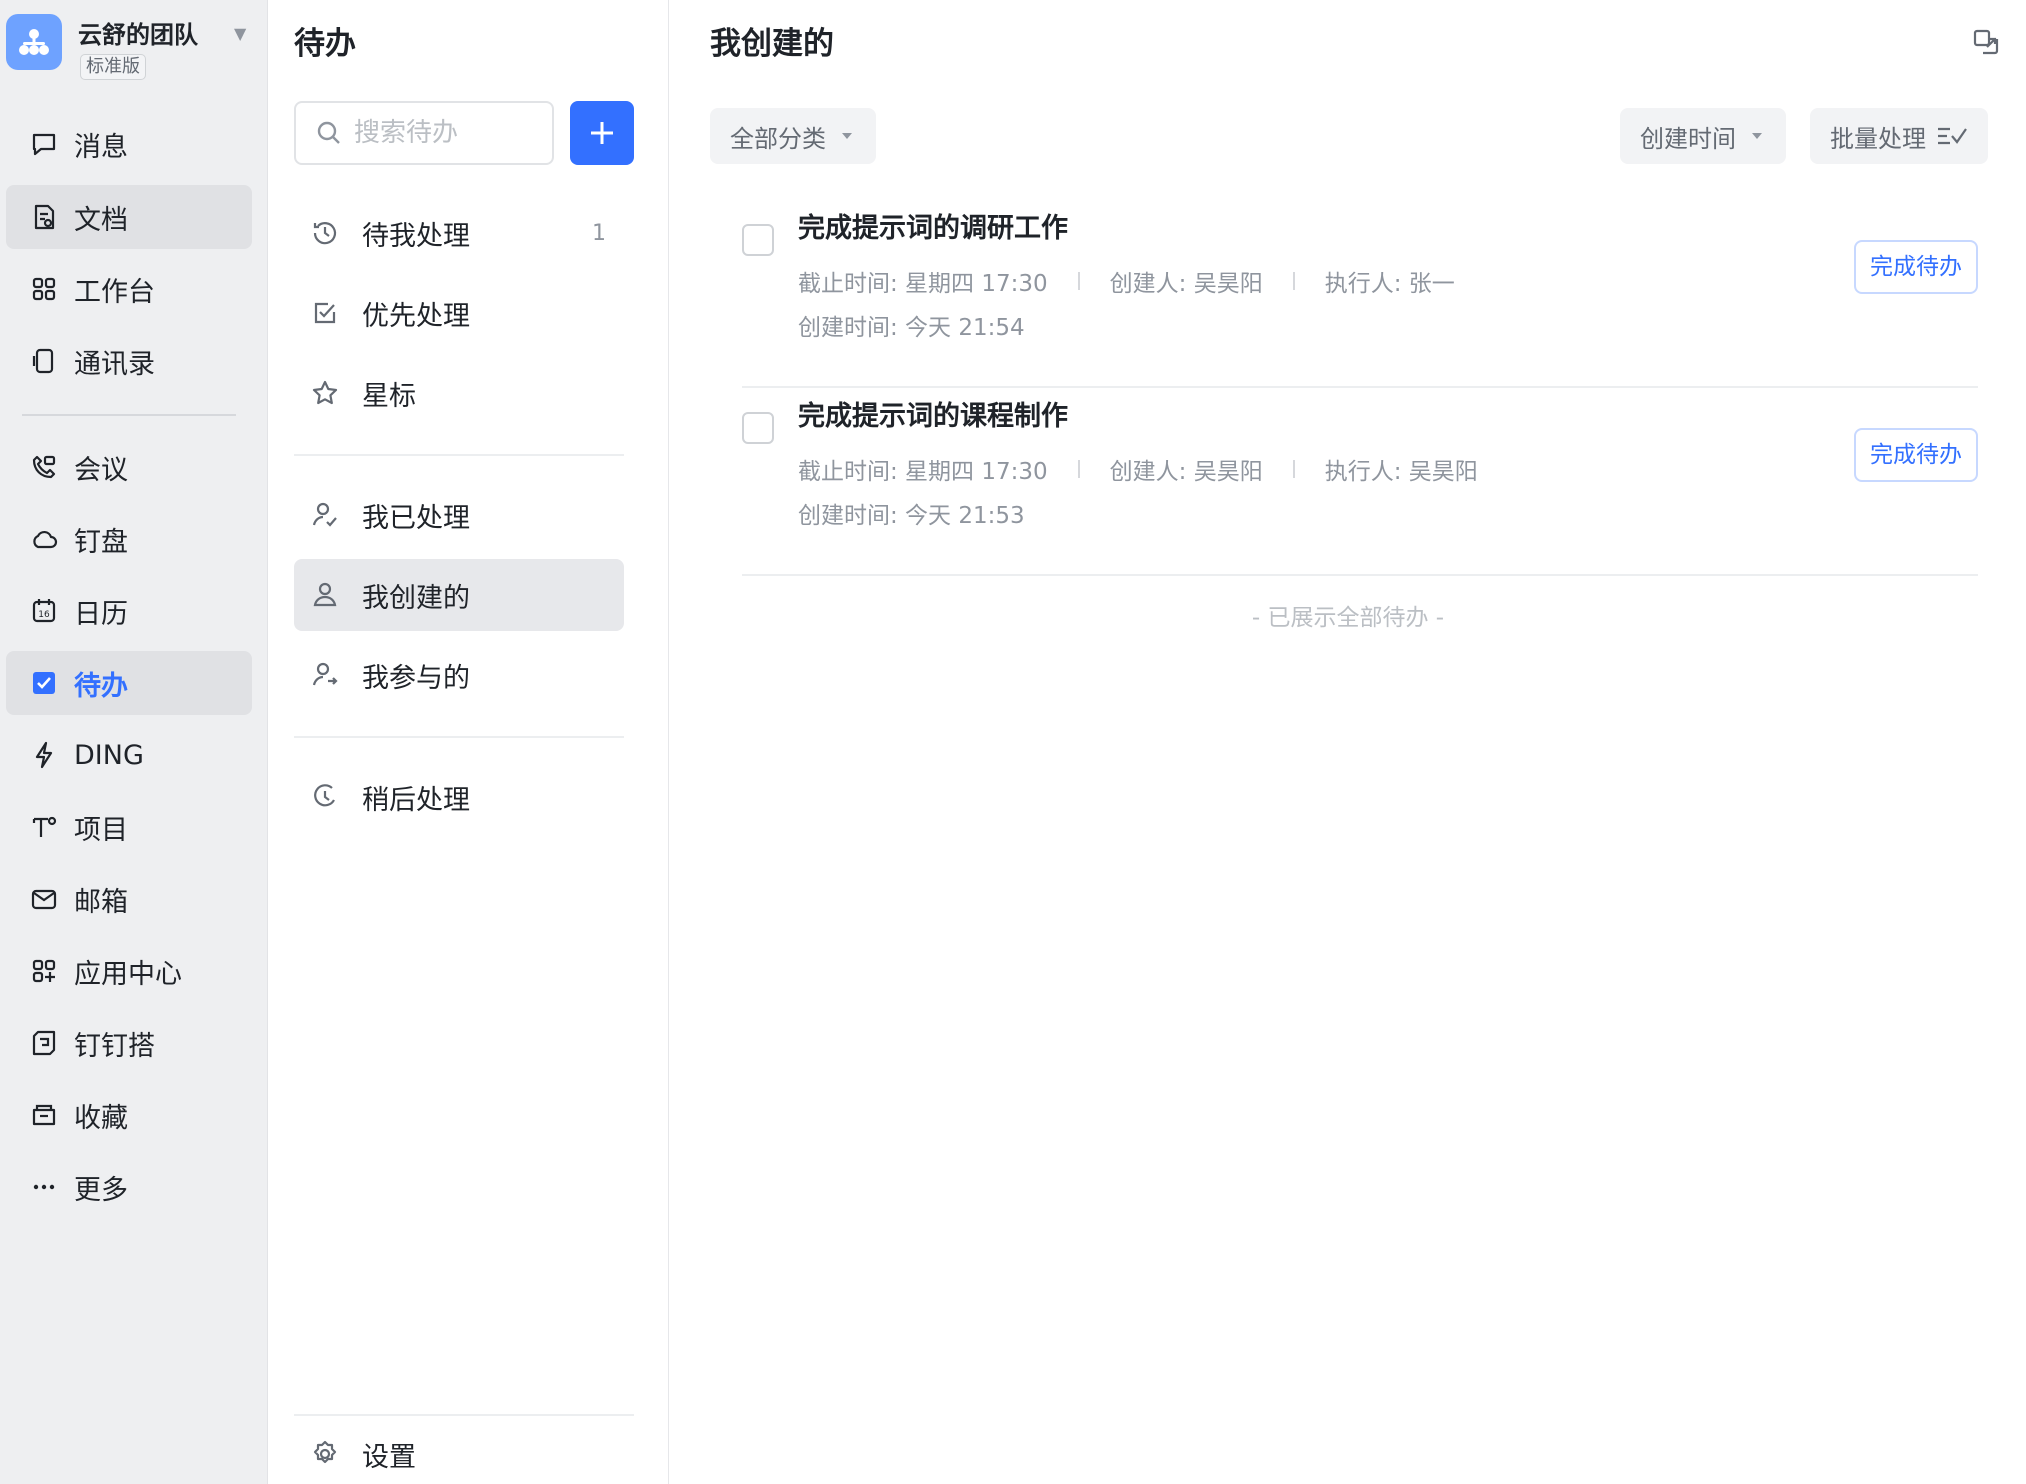 The height and width of the screenshot is (1484, 2026). What do you see at coordinates (101, 1190) in the screenshot?
I see `sidebar-item-label: 更多` at bounding box center [101, 1190].